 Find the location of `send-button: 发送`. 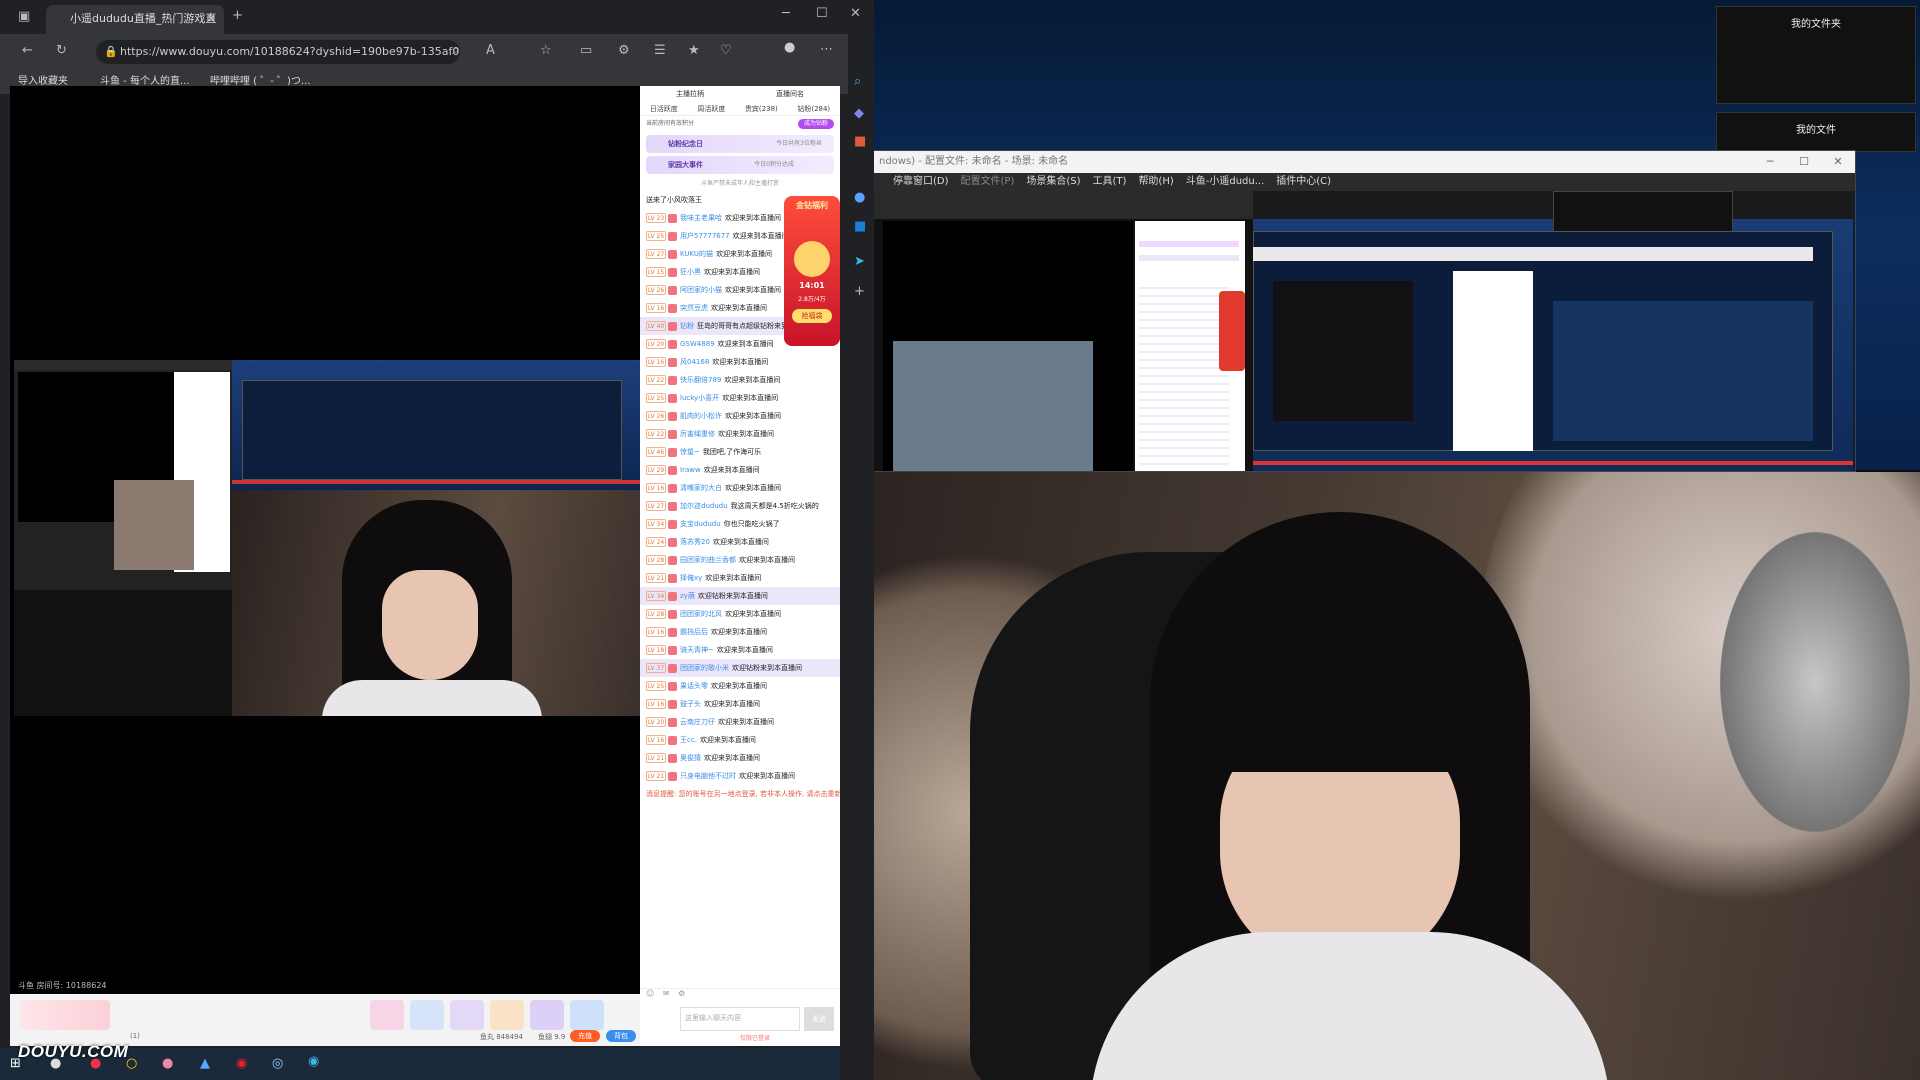

send-button: 发送 is located at coordinates (819, 1019).